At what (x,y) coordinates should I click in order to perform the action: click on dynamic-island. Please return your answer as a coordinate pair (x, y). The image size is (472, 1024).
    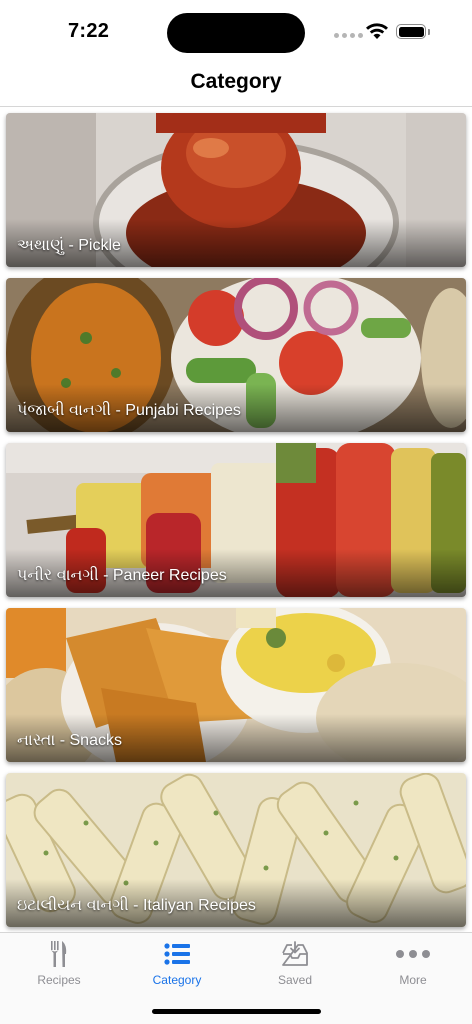
    Looking at the image, I should click on (236, 33).